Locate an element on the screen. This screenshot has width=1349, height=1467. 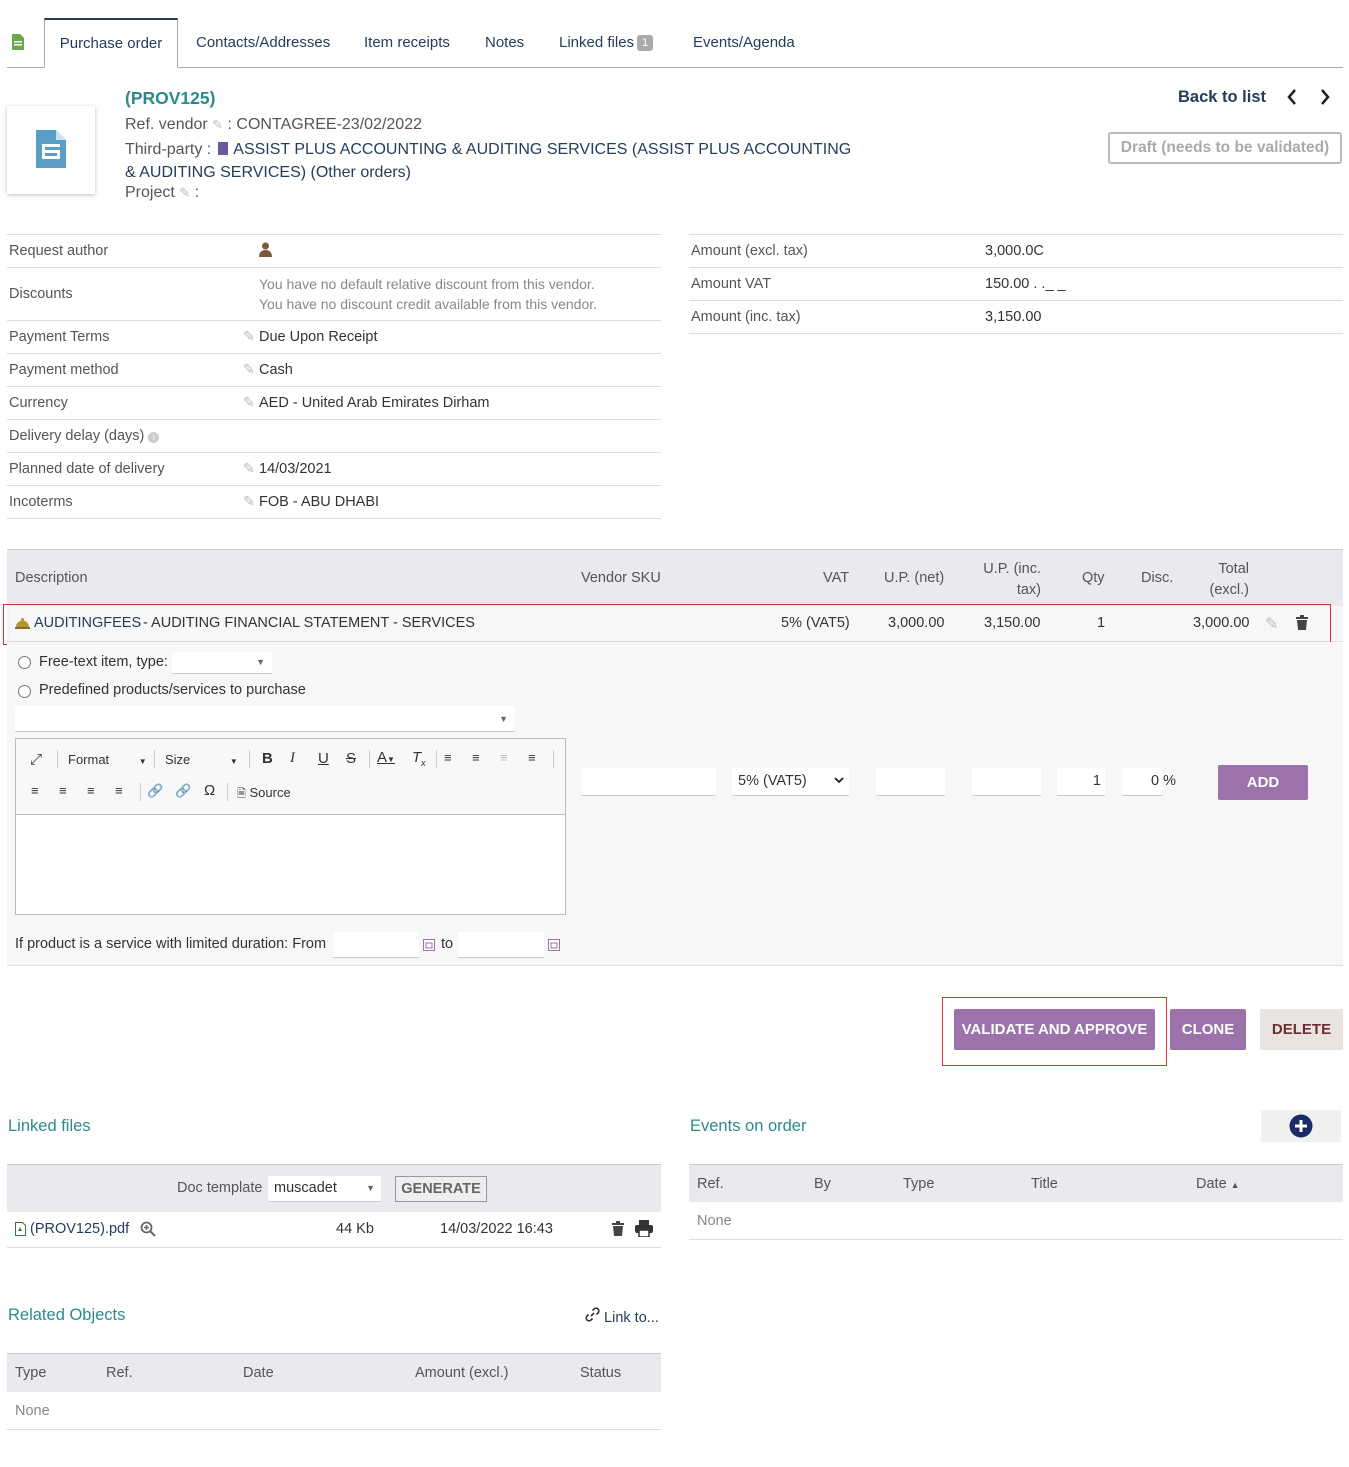
maximize-icon: ⤢ is located at coordinates (36, 759).